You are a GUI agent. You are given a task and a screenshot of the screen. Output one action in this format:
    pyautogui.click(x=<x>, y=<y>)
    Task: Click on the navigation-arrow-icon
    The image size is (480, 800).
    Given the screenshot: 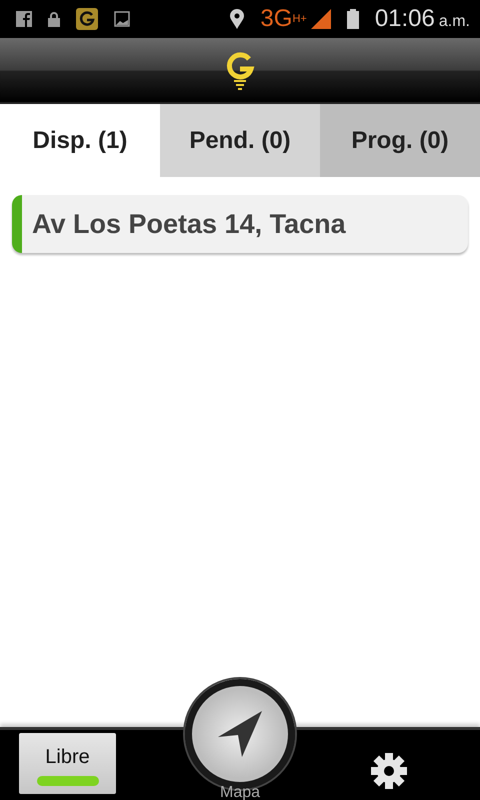 What is the action you would take?
    pyautogui.click(x=240, y=734)
    